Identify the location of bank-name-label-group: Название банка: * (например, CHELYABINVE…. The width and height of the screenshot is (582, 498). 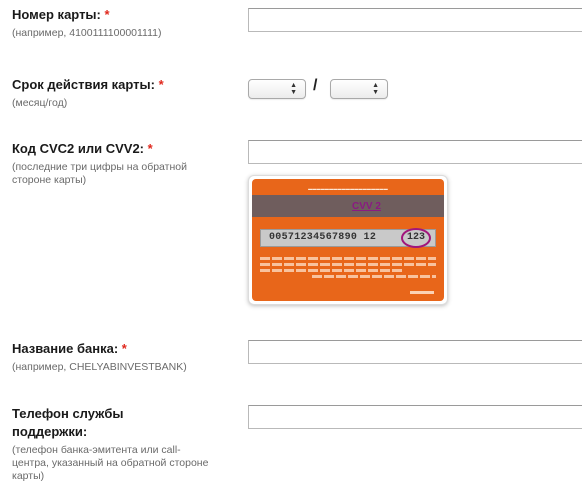
(124, 357).